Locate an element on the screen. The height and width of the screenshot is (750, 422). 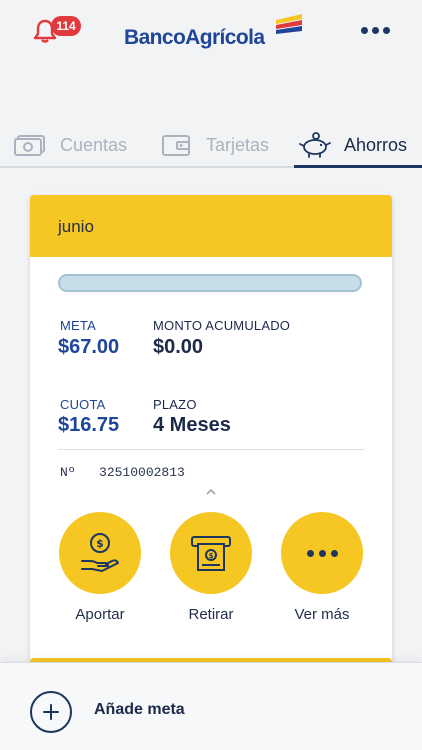
account-number: Nº 32510002813 is located at coordinates (122, 472).